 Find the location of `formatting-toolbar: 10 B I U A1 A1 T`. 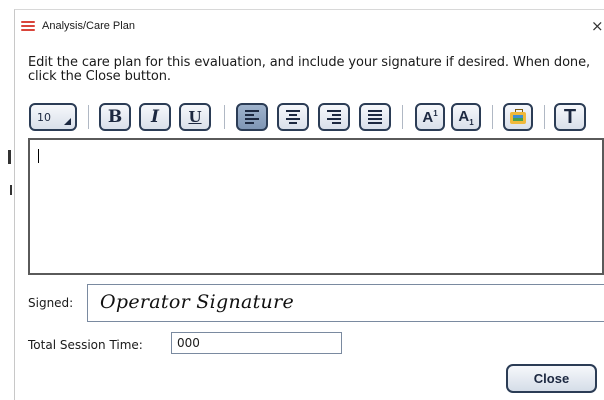

formatting-toolbar: 10 B I U A1 A1 T is located at coordinates (316, 118).